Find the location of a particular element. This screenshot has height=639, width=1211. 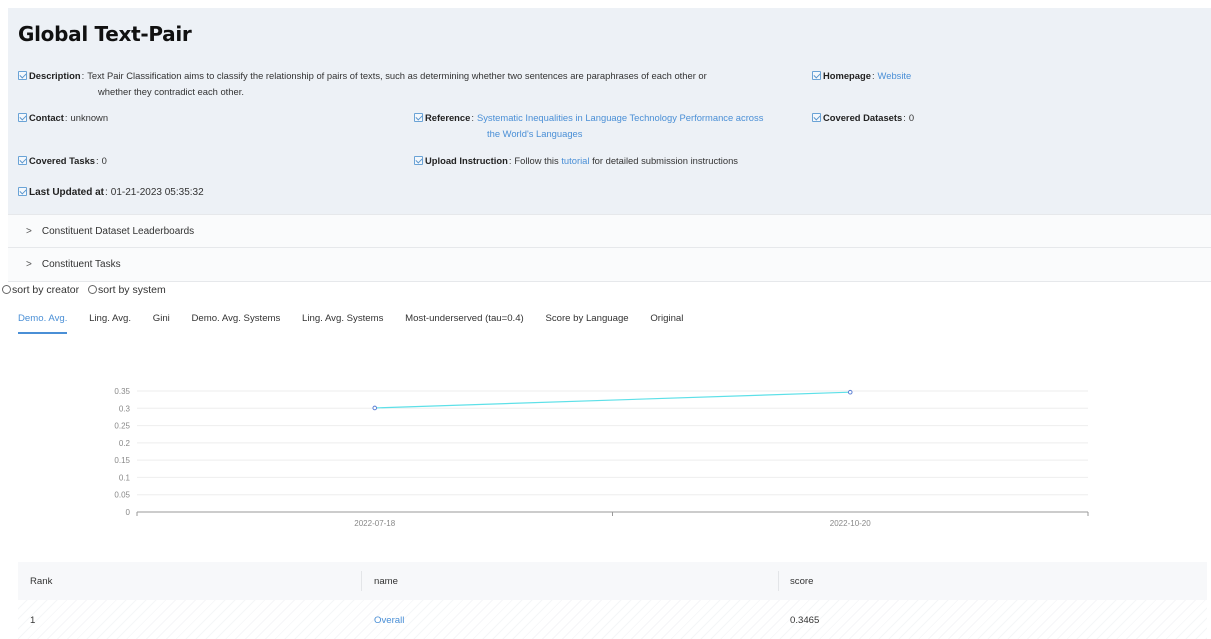

collapse-label: Constituent Dataset Leaderboards is located at coordinates (118, 231).